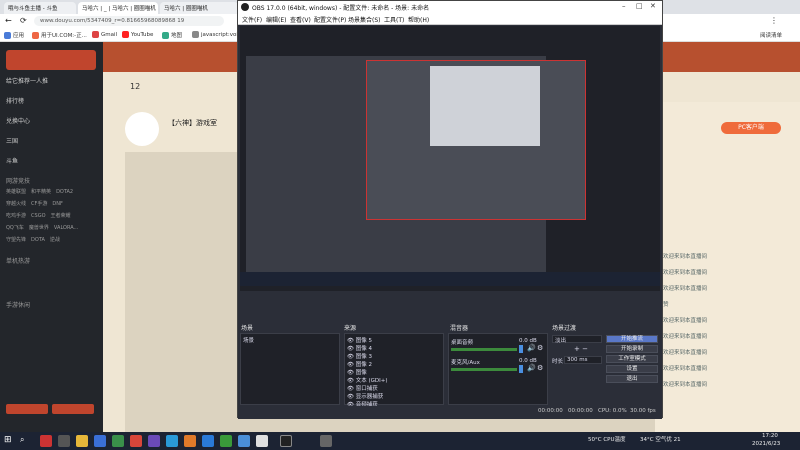 This screenshot has height=450, width=800. Describe the element at coordinates (330, 19) in the screenshot. I see `menu-profile: 配置文件(P)` at that location.